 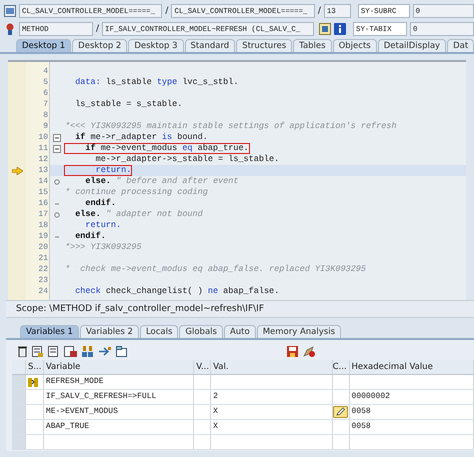 What do you see at coordinates (43, 225) in the screenshot?
I see `line-number: 18` at bounding box center [43, 225].